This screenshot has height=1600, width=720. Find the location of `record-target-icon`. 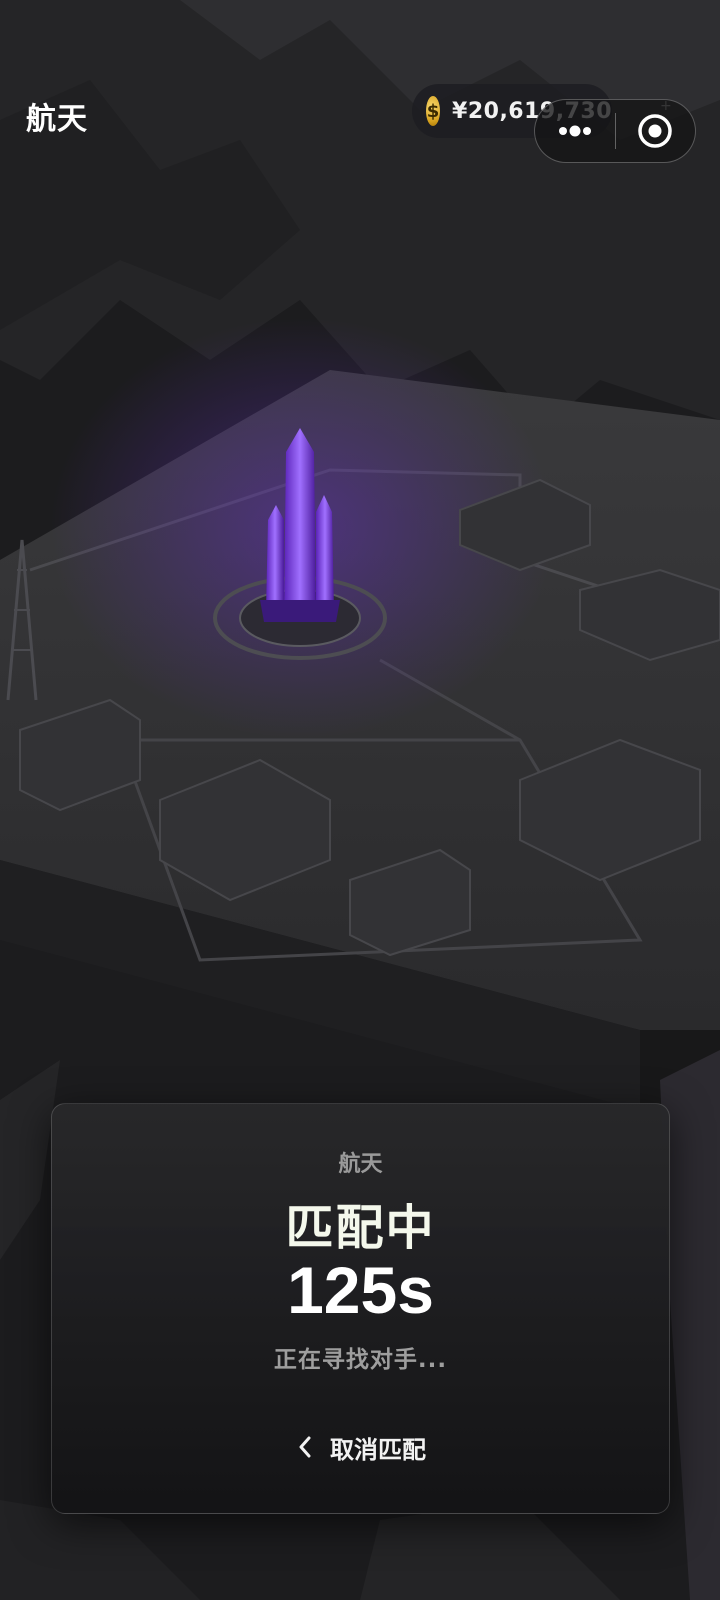

record-target-icon is located at coordinates (655, 131).